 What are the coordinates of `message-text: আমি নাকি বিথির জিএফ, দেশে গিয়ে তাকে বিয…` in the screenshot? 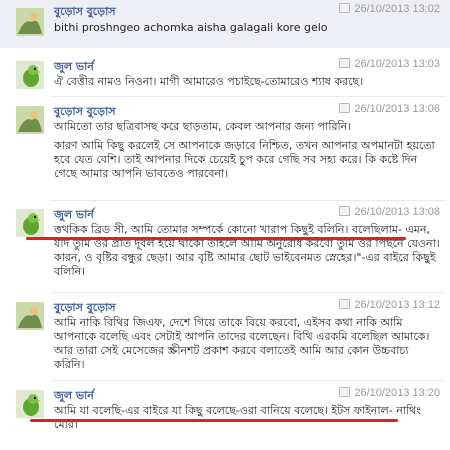 It's located at (242, 343).